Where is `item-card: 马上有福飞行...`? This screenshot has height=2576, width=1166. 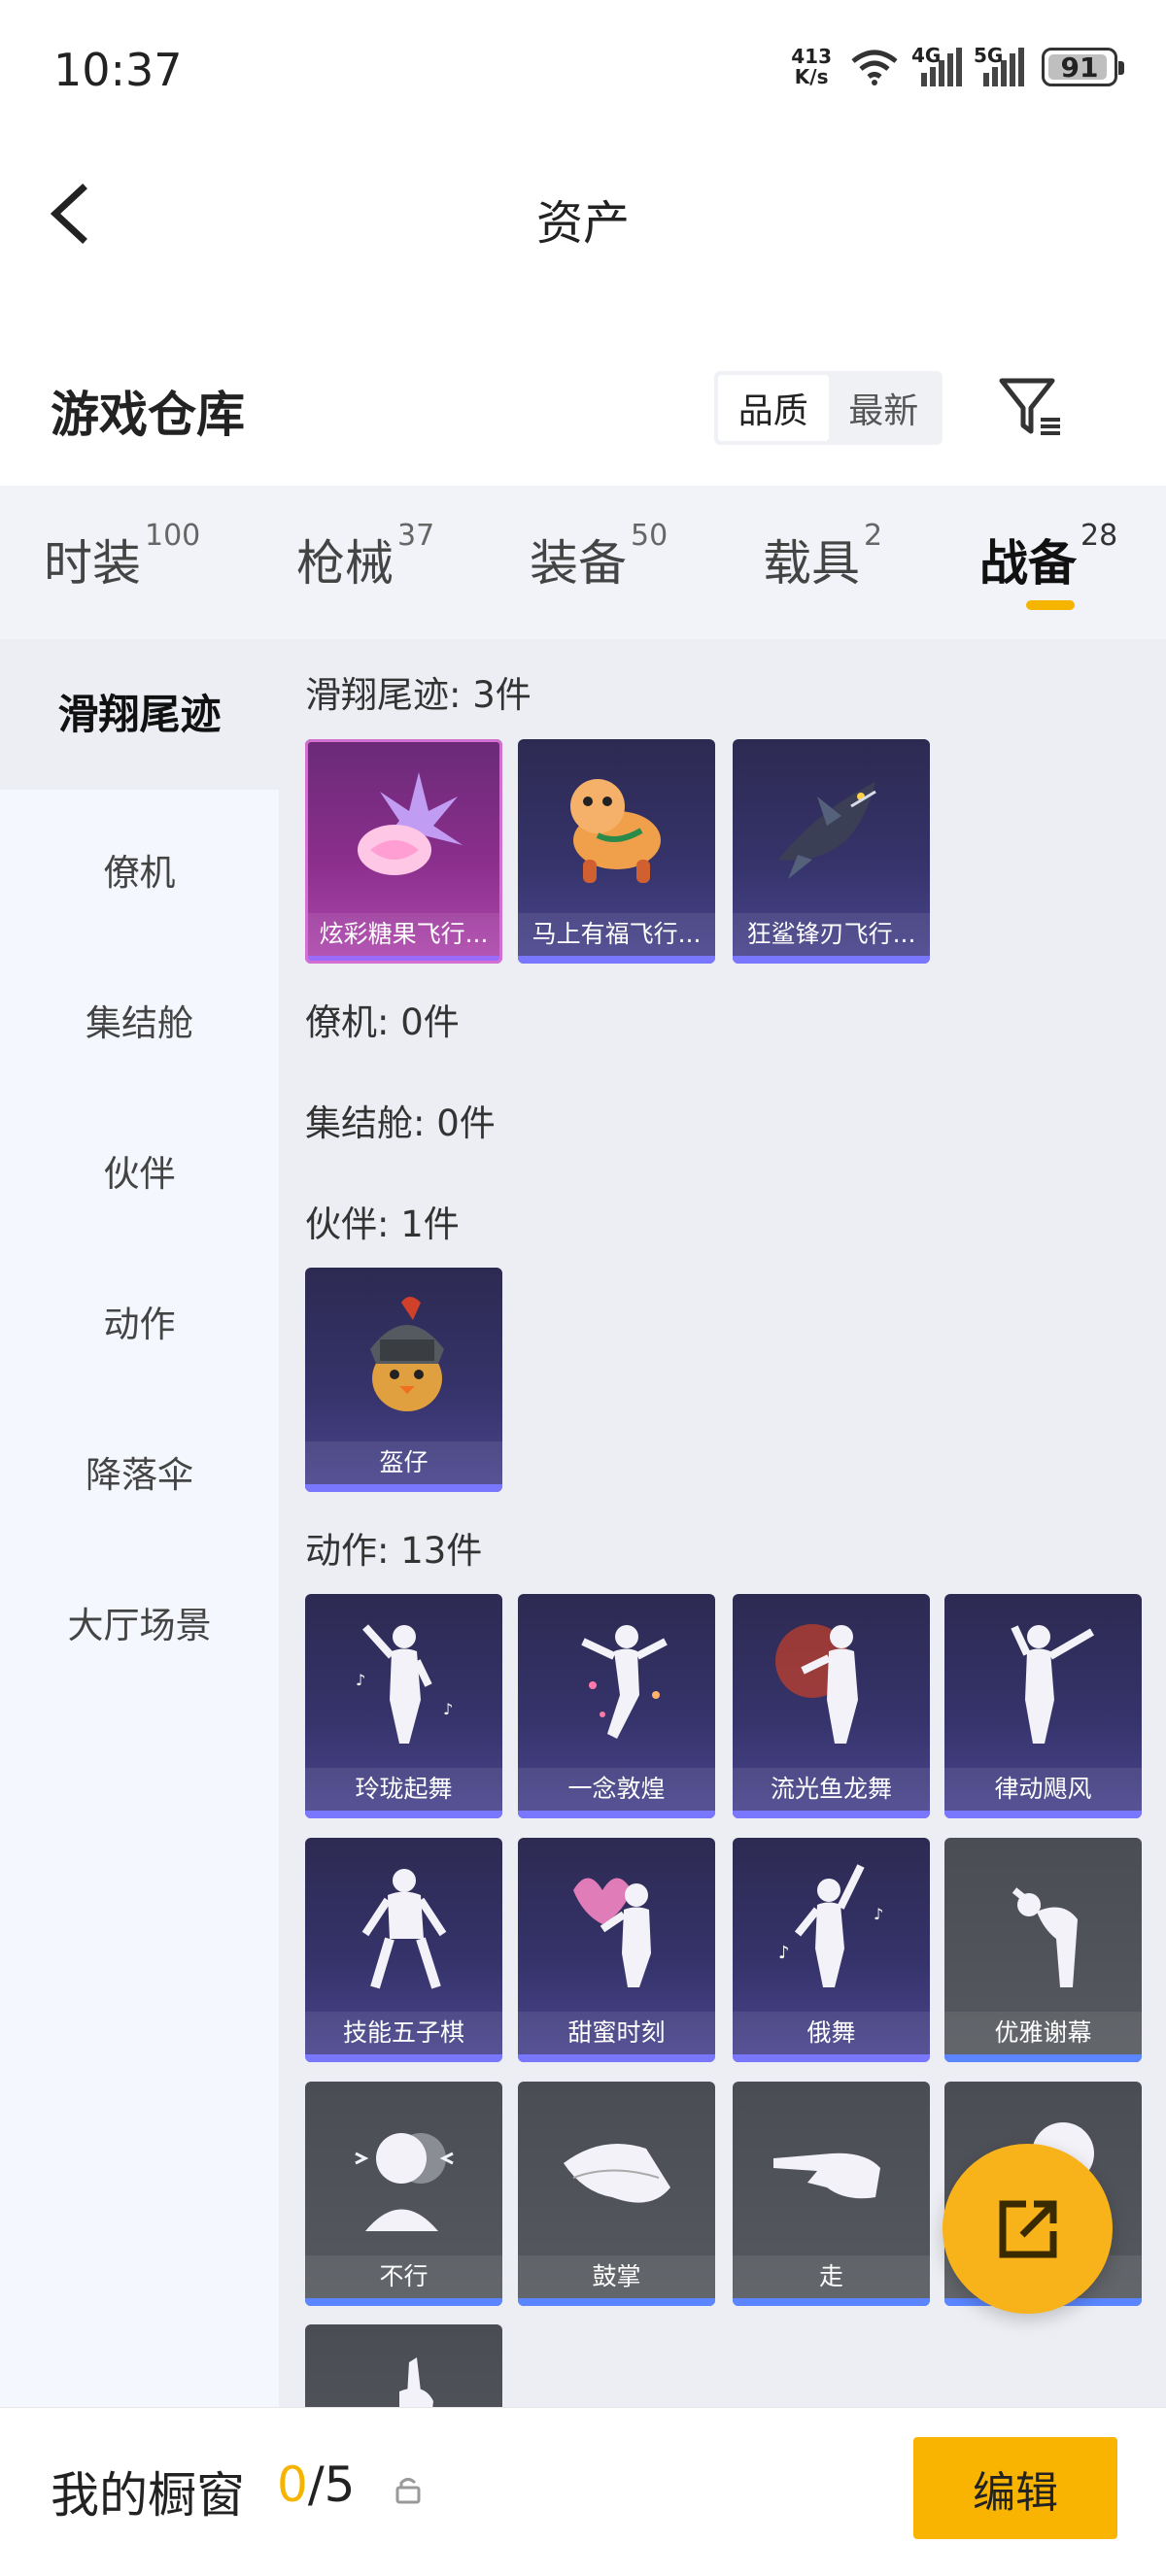 item-card: 马上有福飞行... is located at coordinates (616, 851).